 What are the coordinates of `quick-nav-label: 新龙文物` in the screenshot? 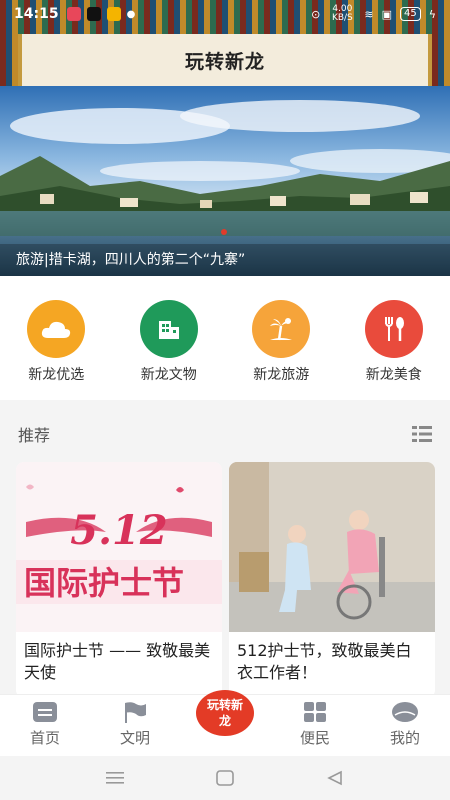 It's located at (168, 375).